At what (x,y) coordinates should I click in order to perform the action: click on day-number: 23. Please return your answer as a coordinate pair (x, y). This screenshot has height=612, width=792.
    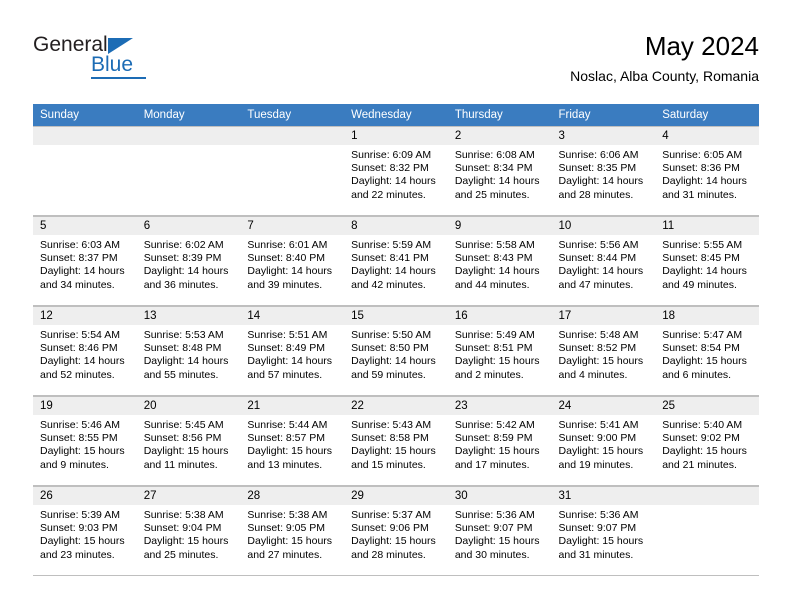
    Looking at the image, I should click on (499, 406).